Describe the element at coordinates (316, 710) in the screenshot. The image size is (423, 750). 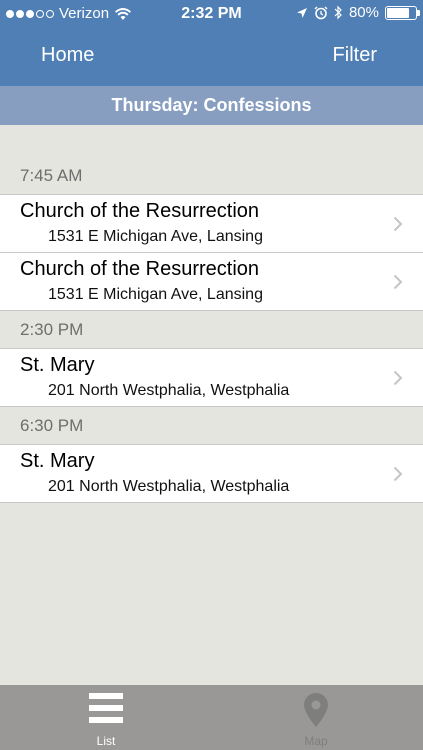
I see `map-pin-icon` at that location.